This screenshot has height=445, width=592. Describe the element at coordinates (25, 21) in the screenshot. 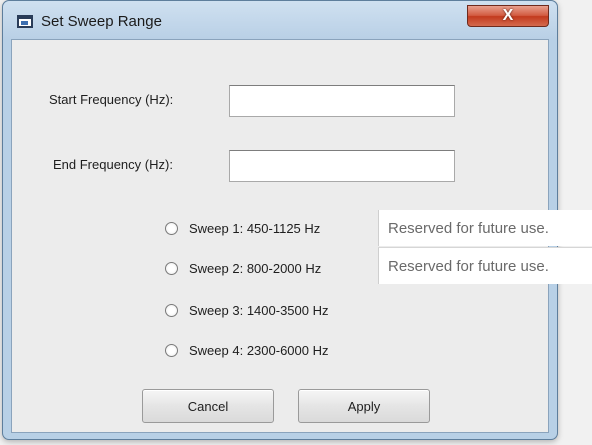

I see `window-app-icon` at that location.